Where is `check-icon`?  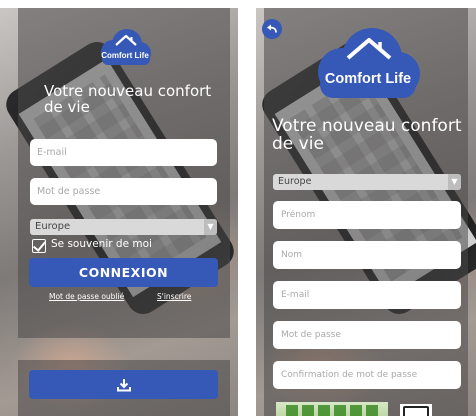 check-icon is located at coordinates (39, 246).